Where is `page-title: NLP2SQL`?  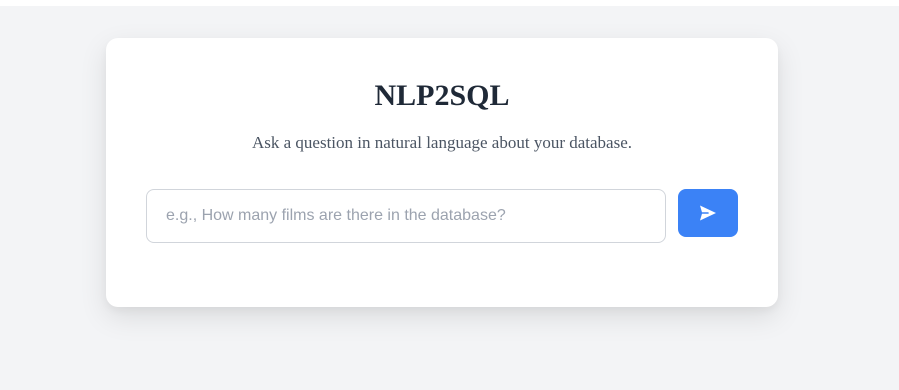
page-title: NLP2SQL is located at coordinates (442, 95).